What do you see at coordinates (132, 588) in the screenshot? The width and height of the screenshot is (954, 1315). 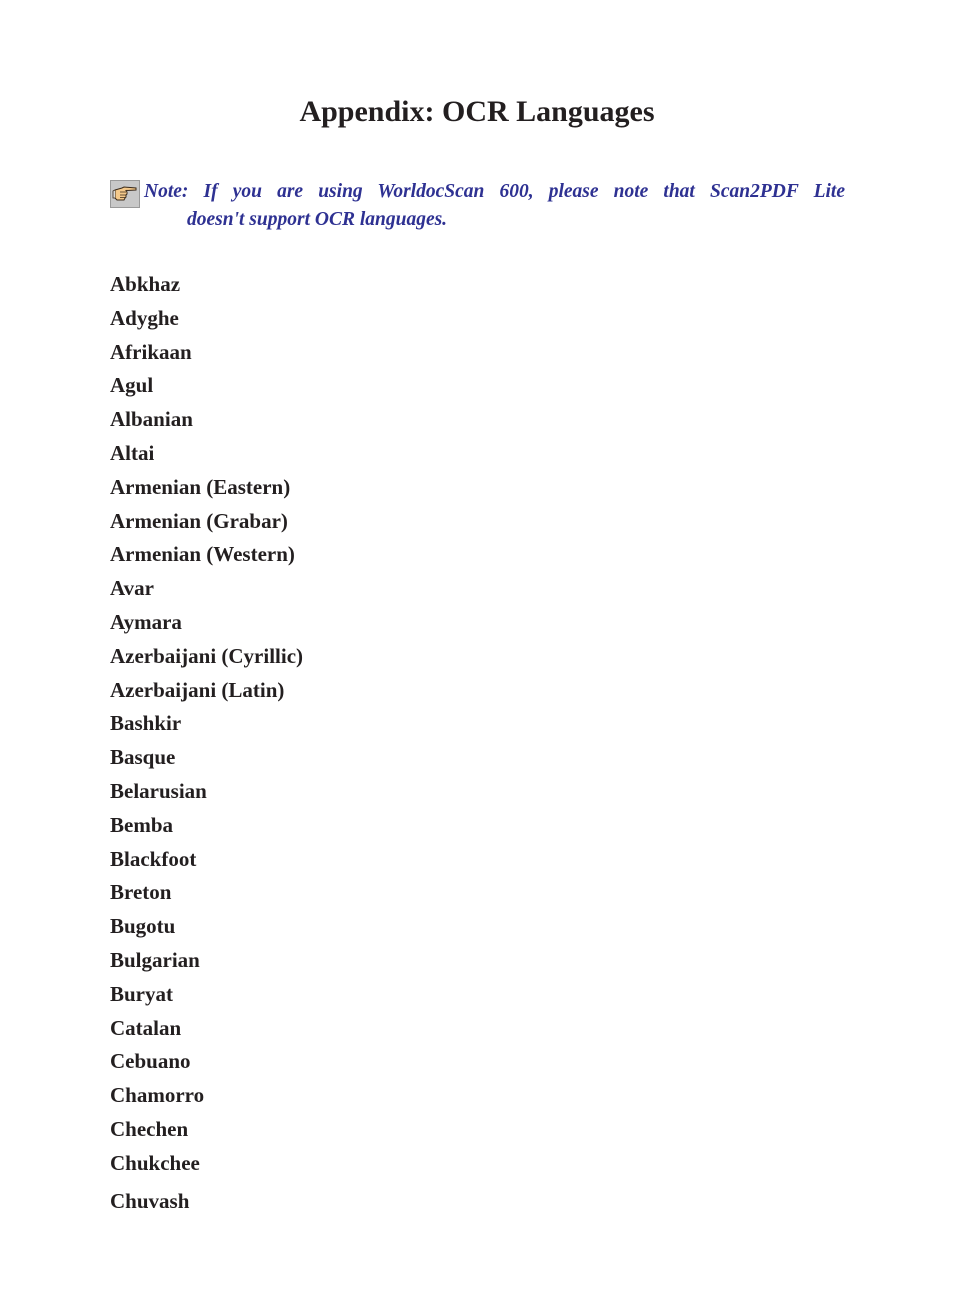 I see `language-item: Avar` at bounding box center [132, 588].